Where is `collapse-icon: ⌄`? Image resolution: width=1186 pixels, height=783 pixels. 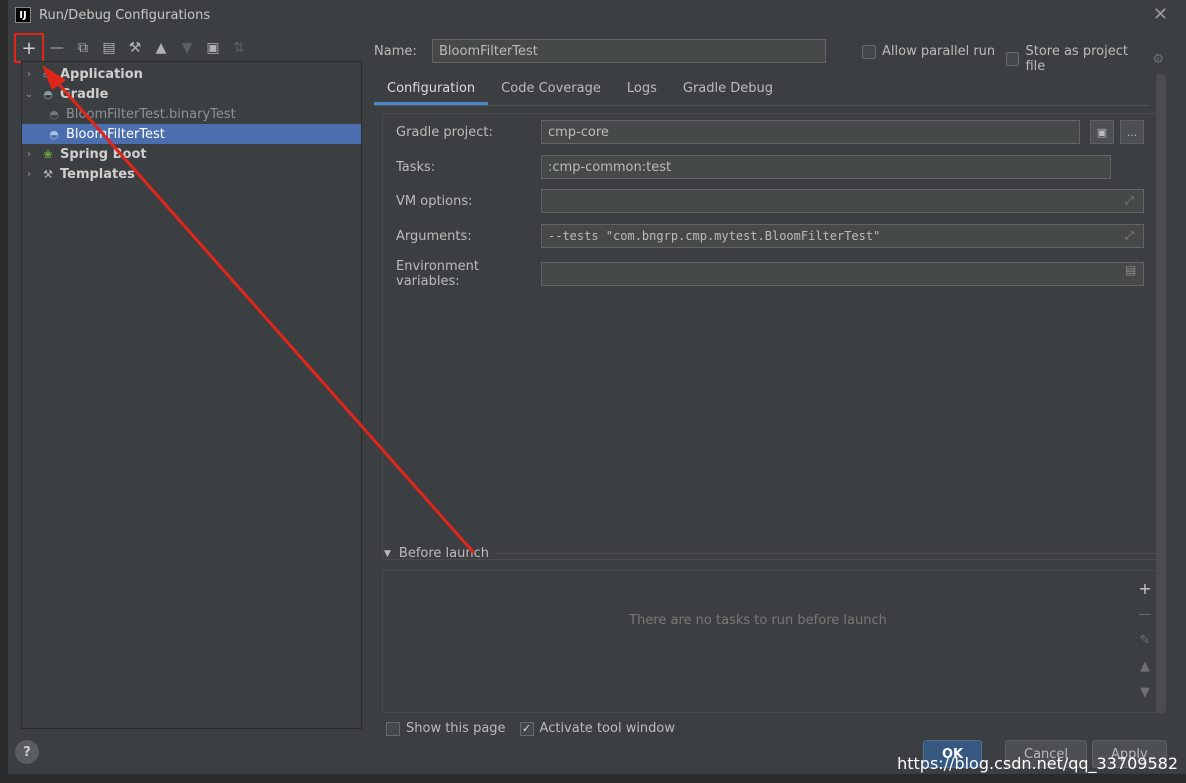 collapse-icon: ⌄ is located at coordinates (29, 94).